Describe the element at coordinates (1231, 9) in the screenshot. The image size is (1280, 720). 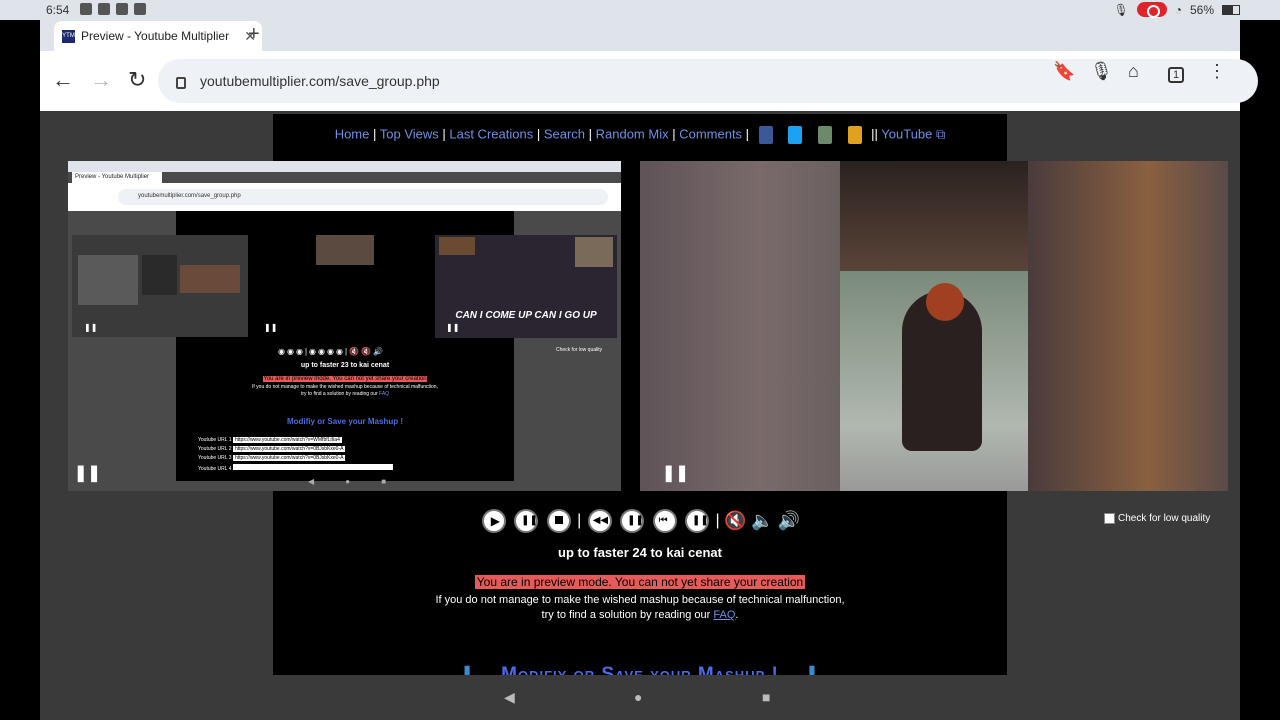
I see `battery-icon` at that location.